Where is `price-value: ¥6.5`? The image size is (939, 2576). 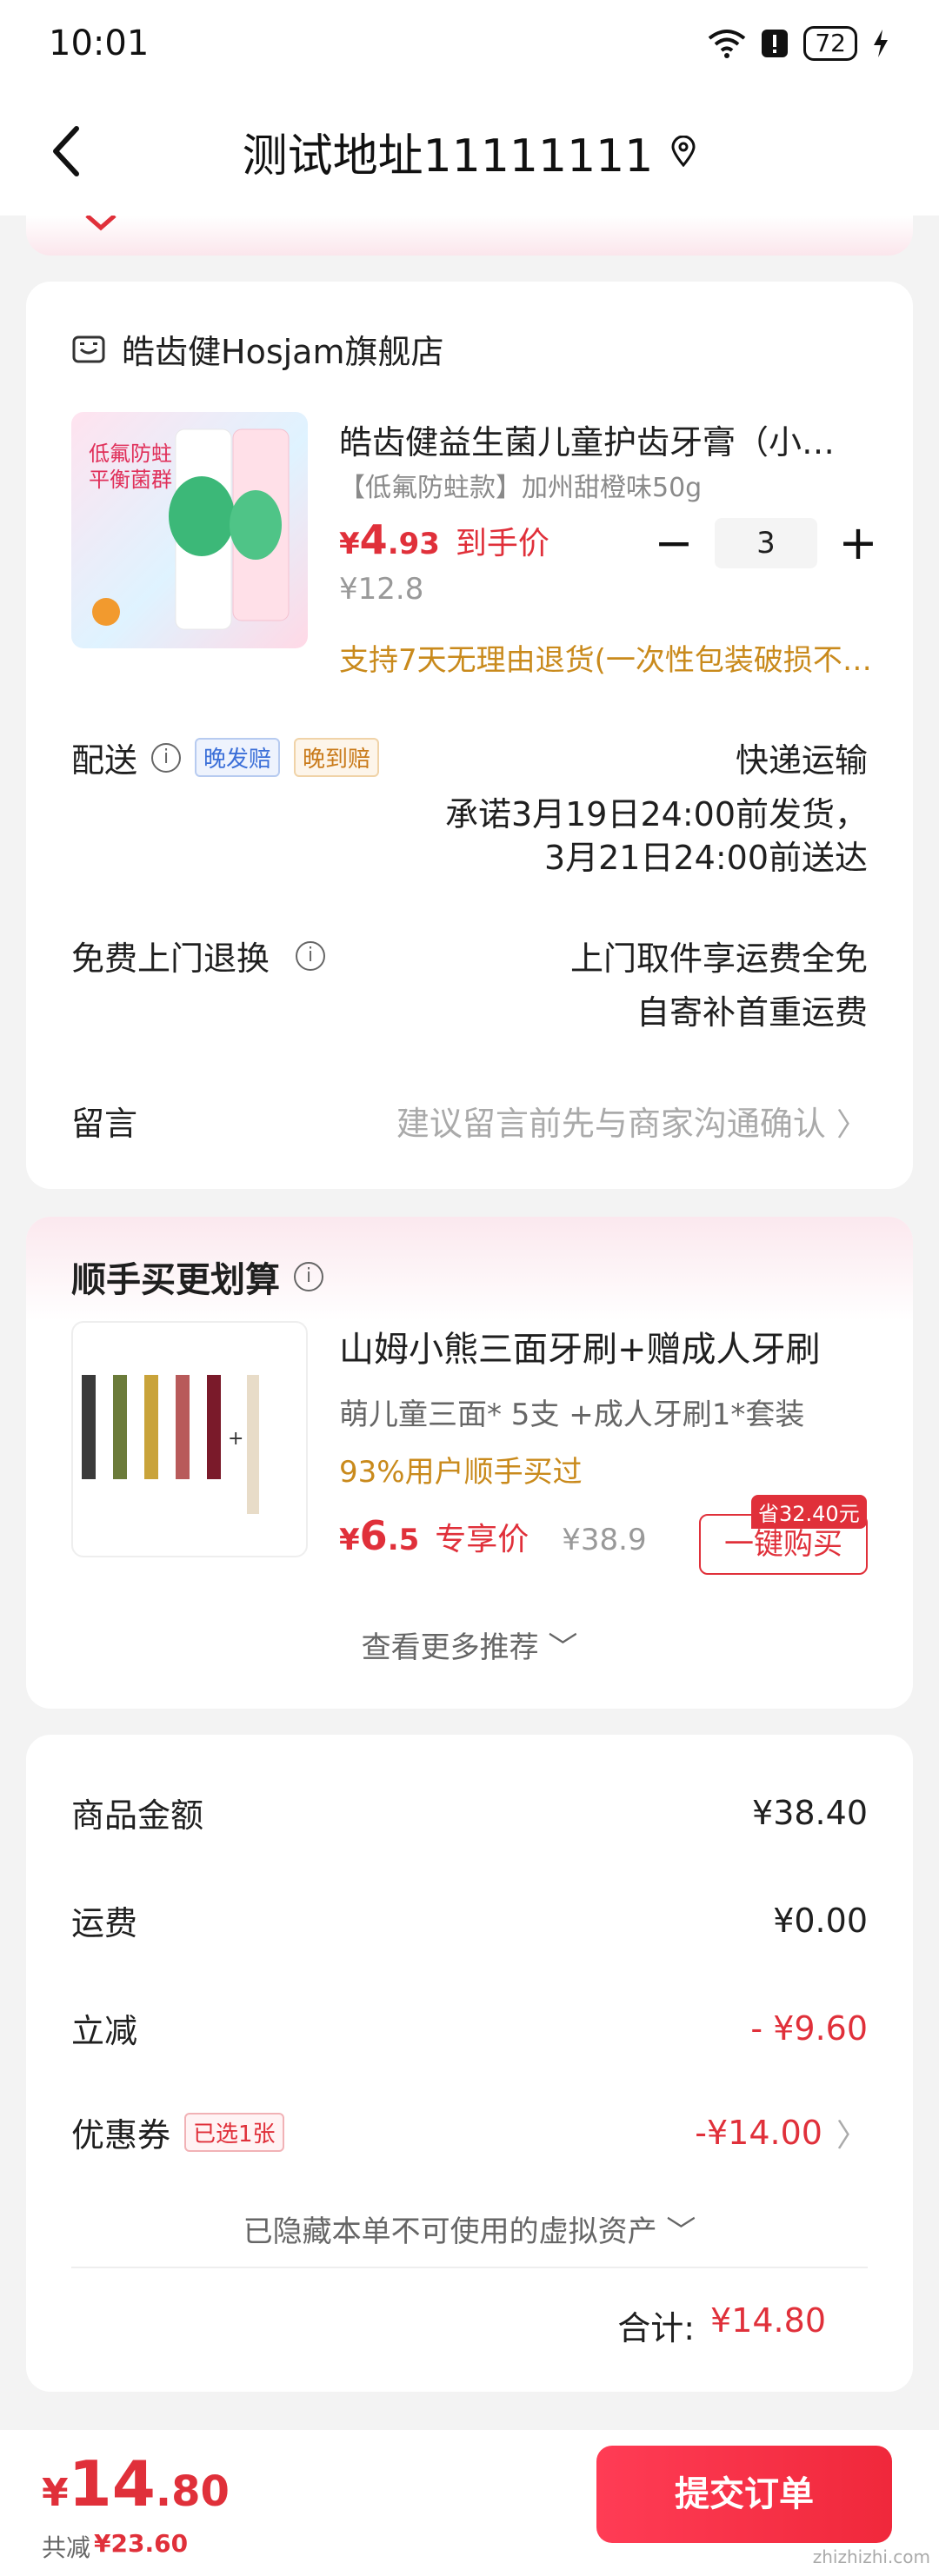 price-value: ¥6.5 is located at coordinates (379, 1535).